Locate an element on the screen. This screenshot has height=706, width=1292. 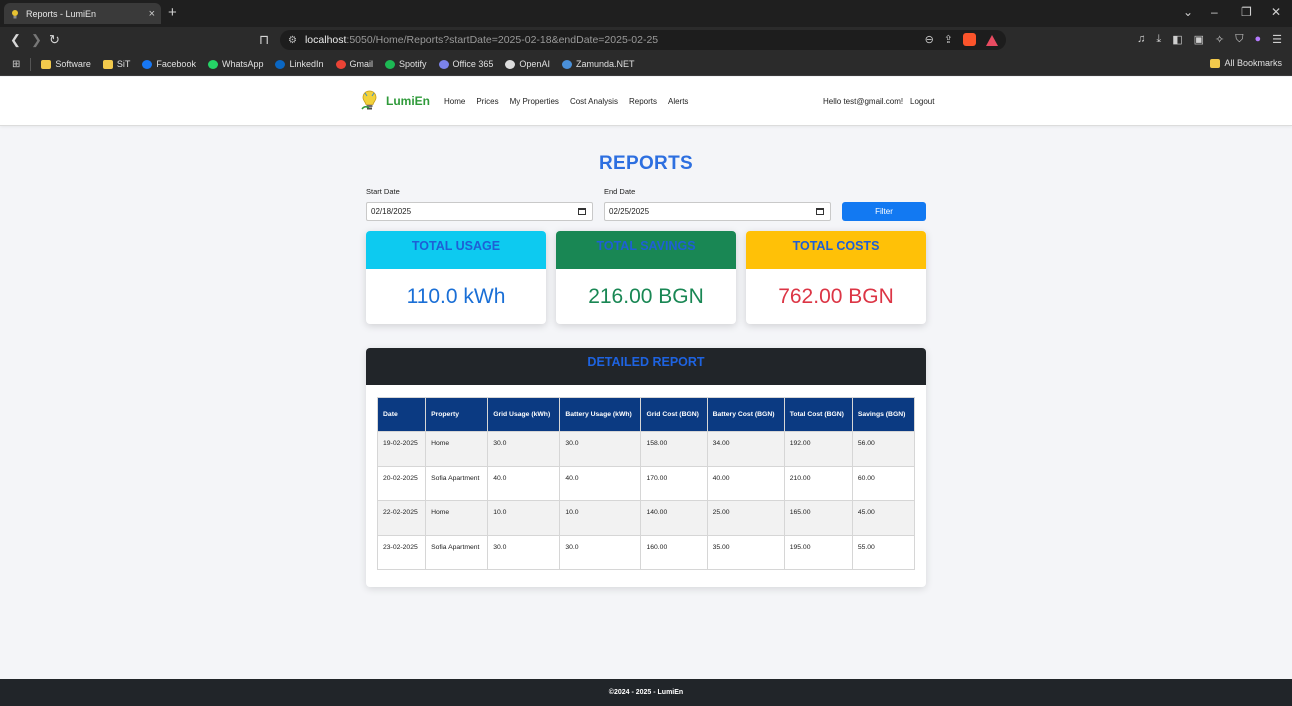
leo-ai-icon: ✧ is located at coordinates (1219, 39).